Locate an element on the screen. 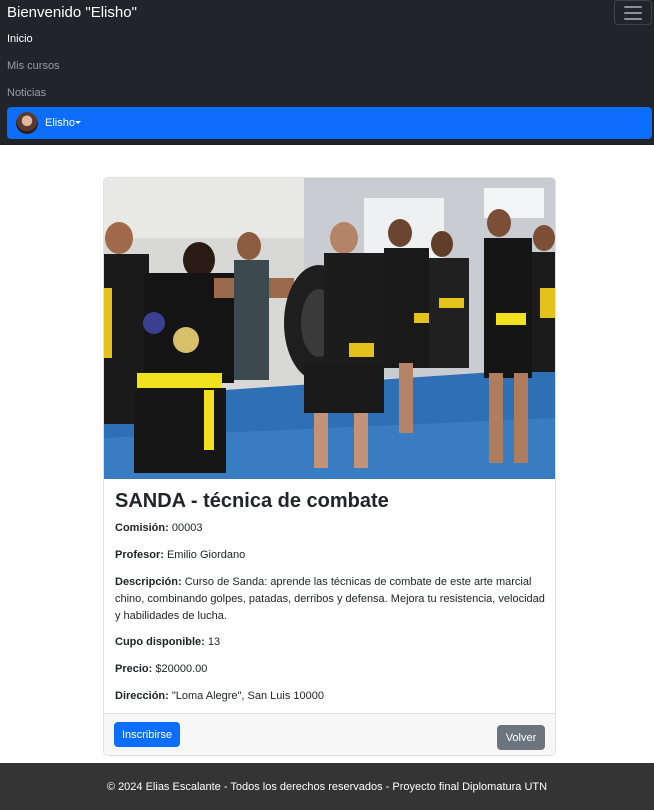  user-name: Elisho is located at coordinates (60, 123).